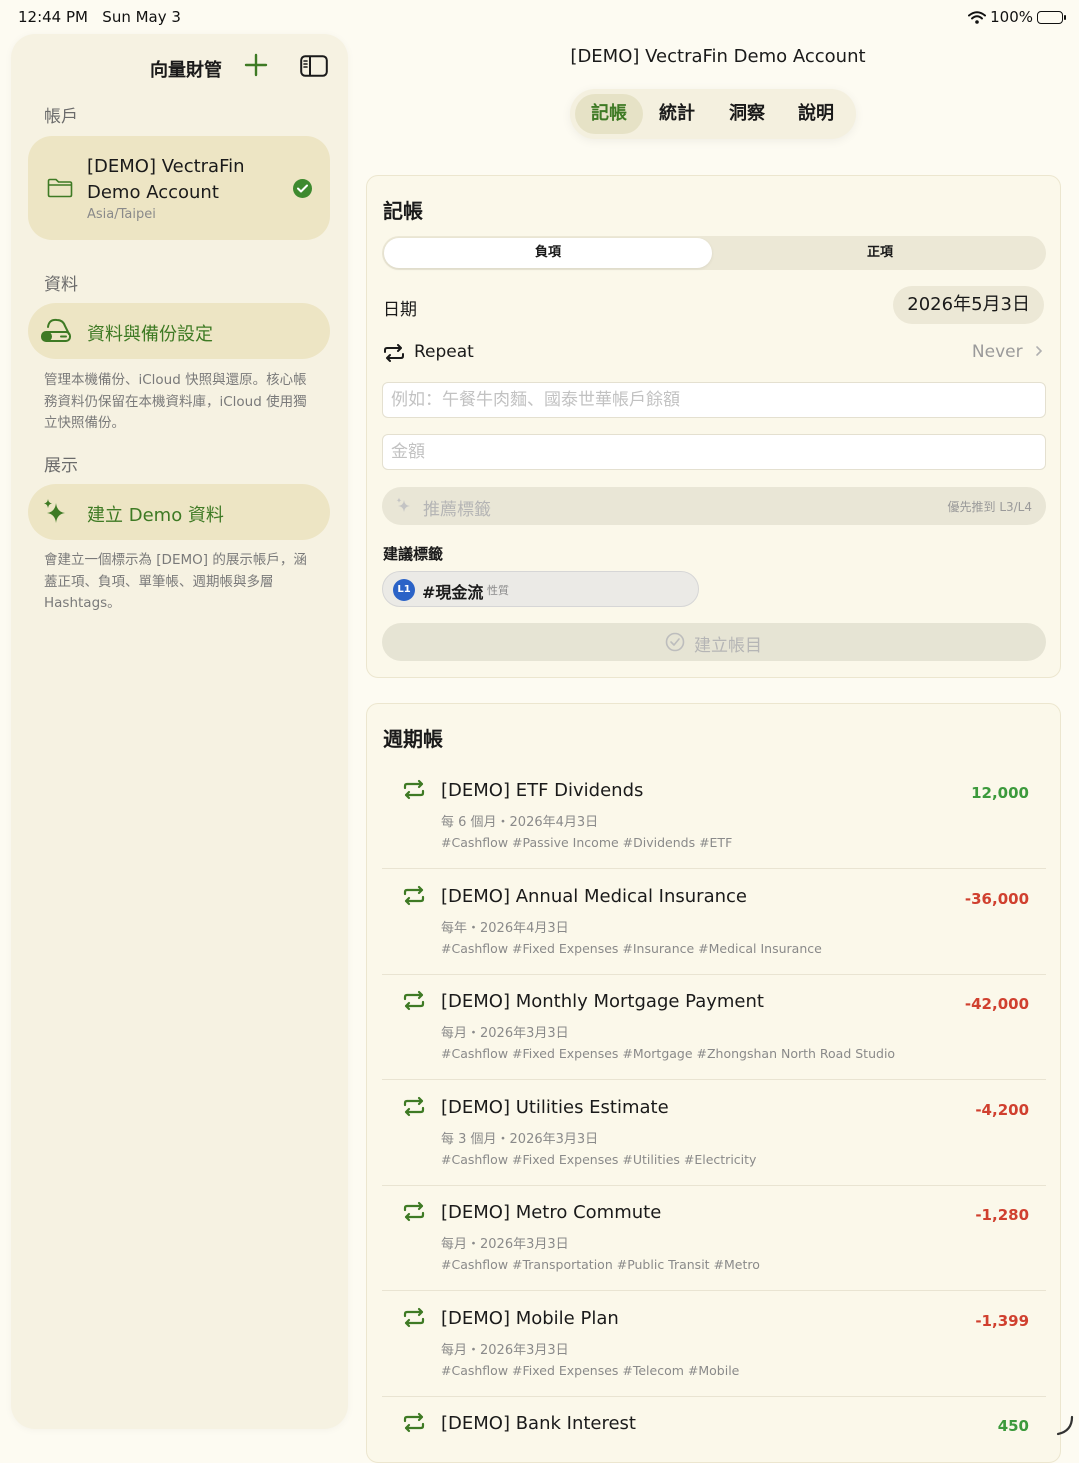 Image resolution: width=1079 pixels, height=1463 pixels. Describe the element at coordinates (520, 822) in the screenshot. I see `recurring-schedule: 每 6 個月・2026年4月3日` at that location.